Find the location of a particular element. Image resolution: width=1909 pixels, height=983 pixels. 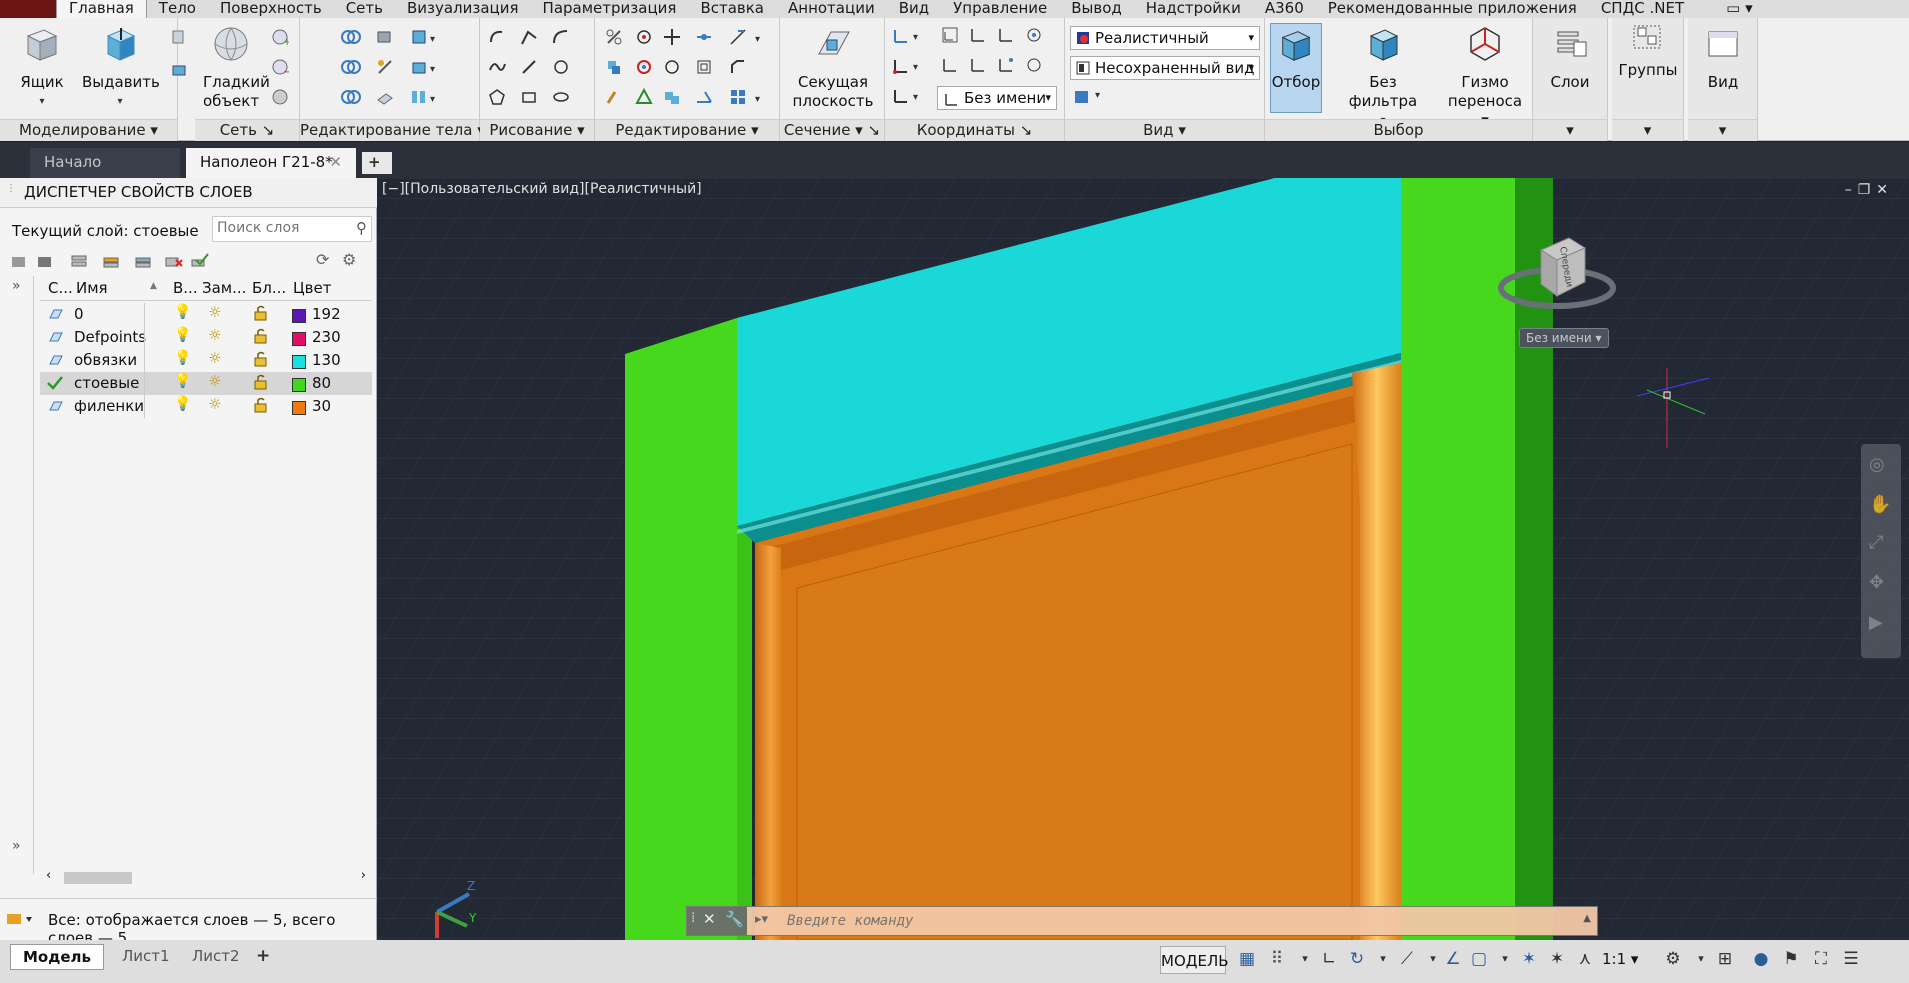

ucs-y-icon is located at coordinates (1006, 35).